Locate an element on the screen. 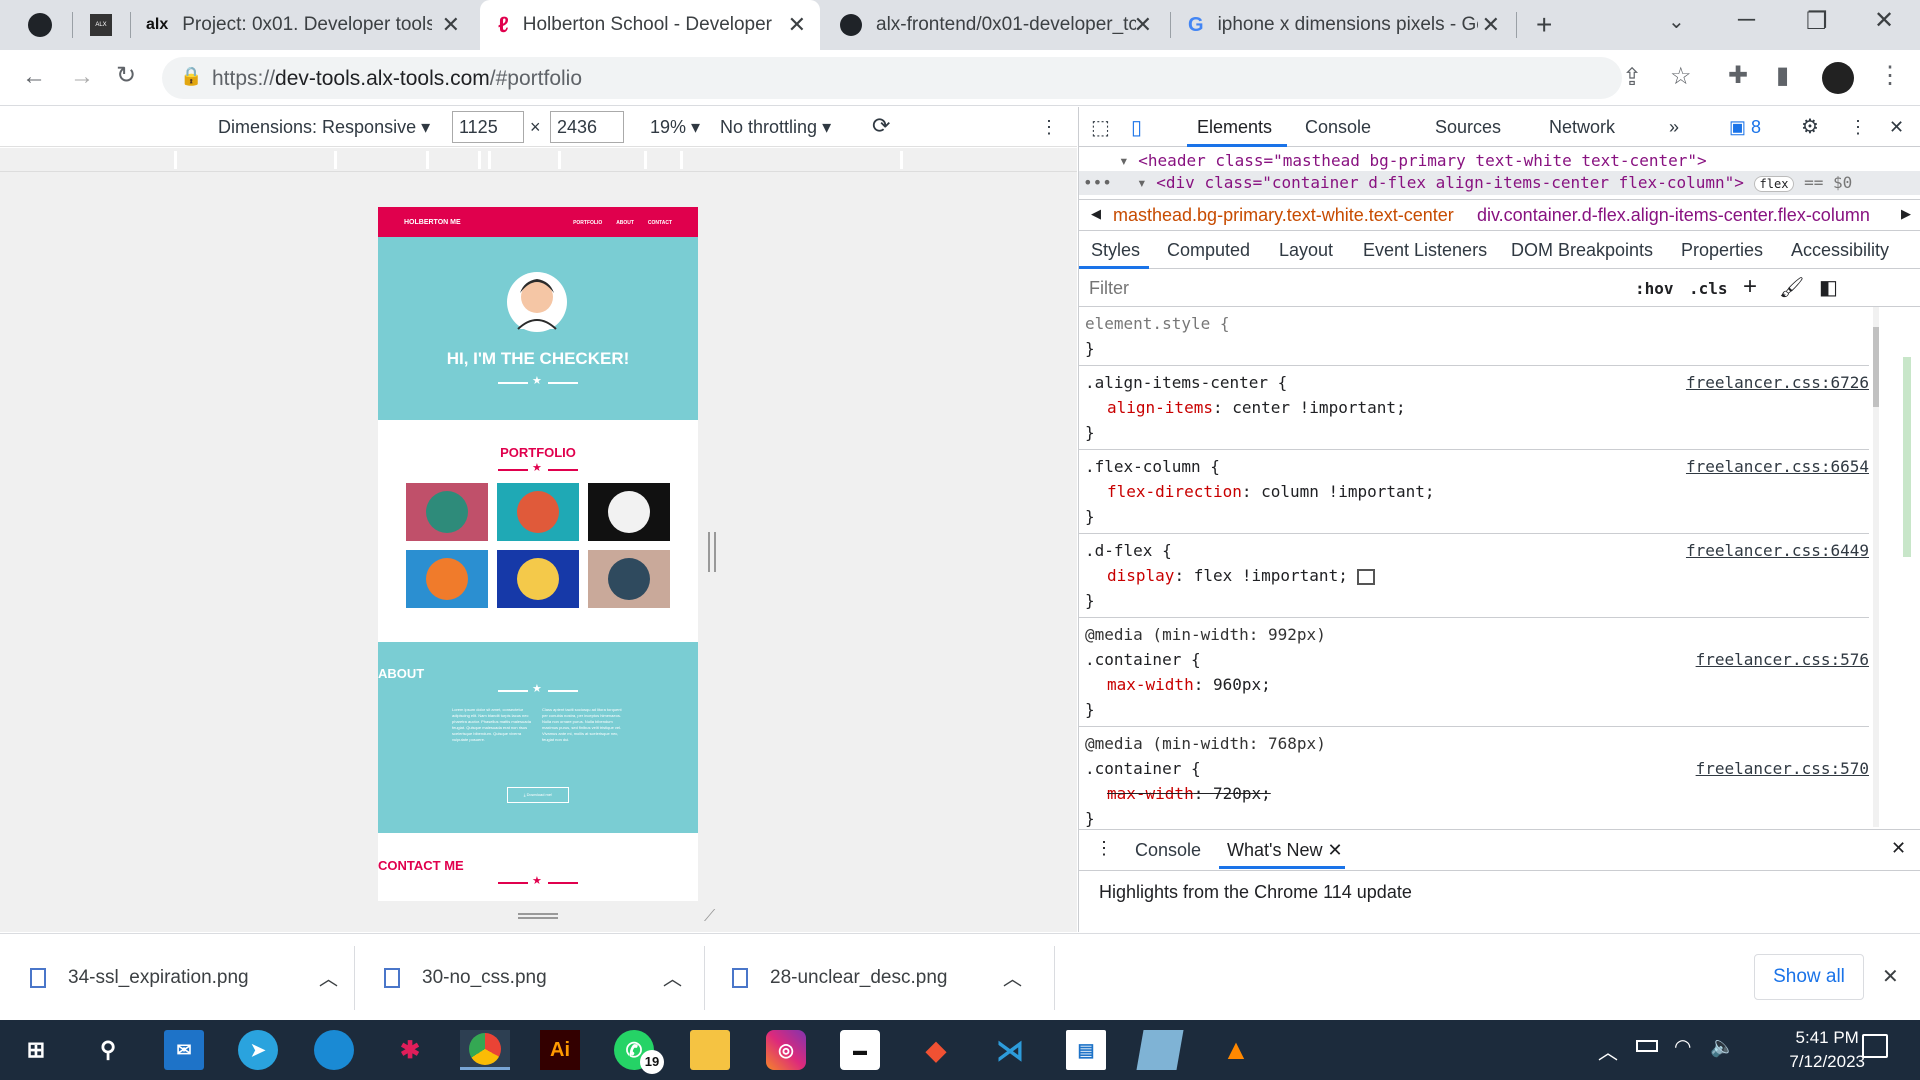 This screenshot has width=1920, height=1080. height-input: 2436 is located at coordinates (587, 127).